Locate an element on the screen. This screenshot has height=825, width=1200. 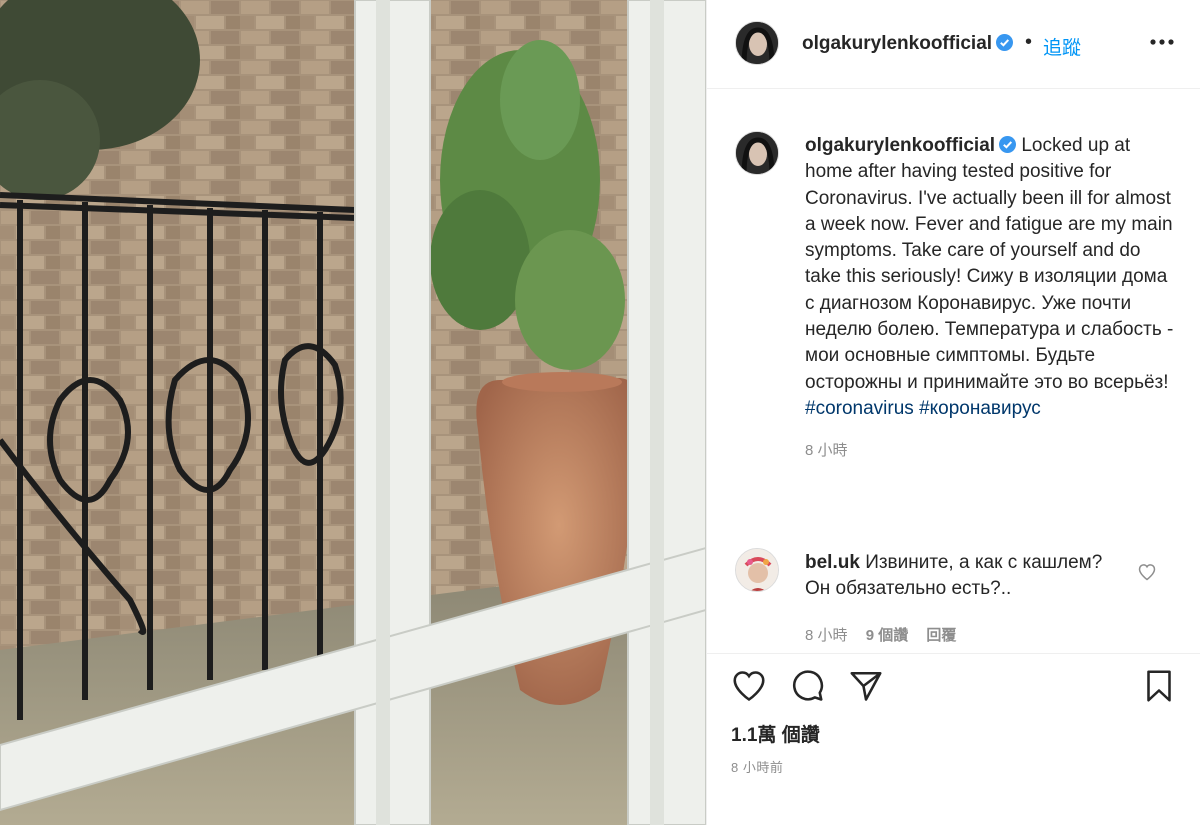
post-timestamp: 8 小時前 is located at coordinates (757, 766).